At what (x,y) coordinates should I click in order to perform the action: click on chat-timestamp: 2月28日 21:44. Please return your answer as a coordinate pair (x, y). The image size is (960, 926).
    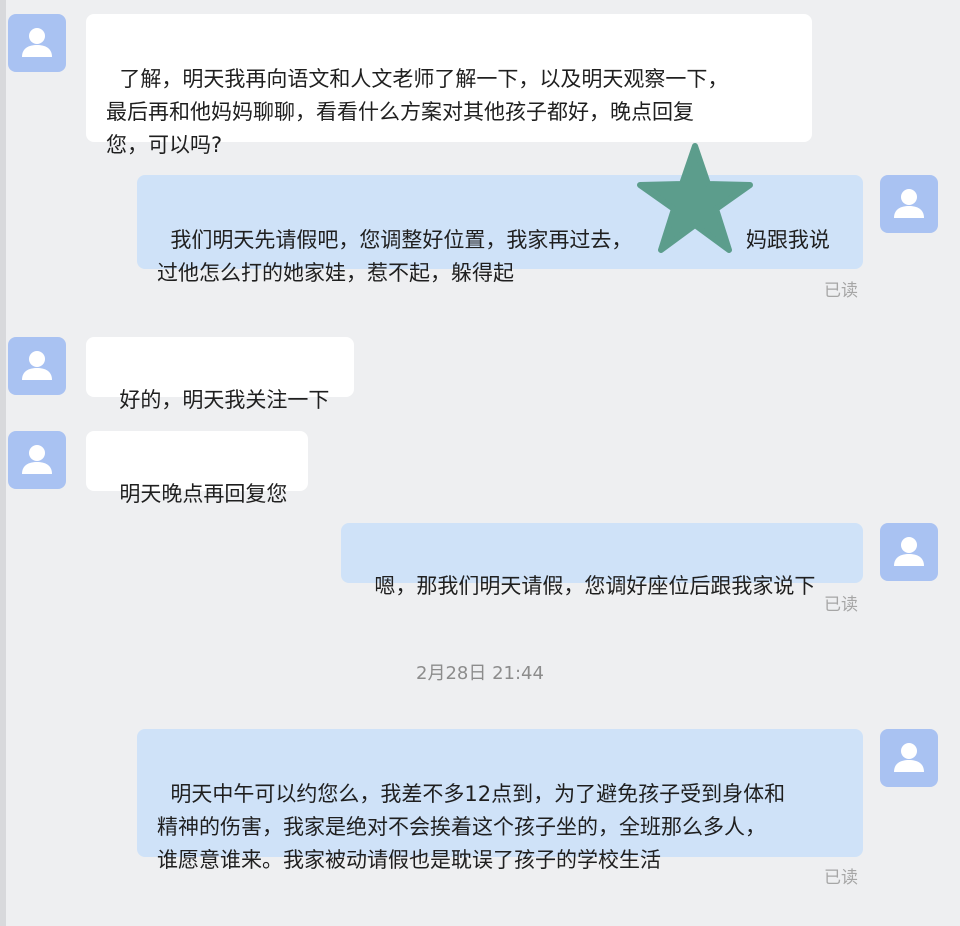
    Looking at the image, I should click on (480, 673).